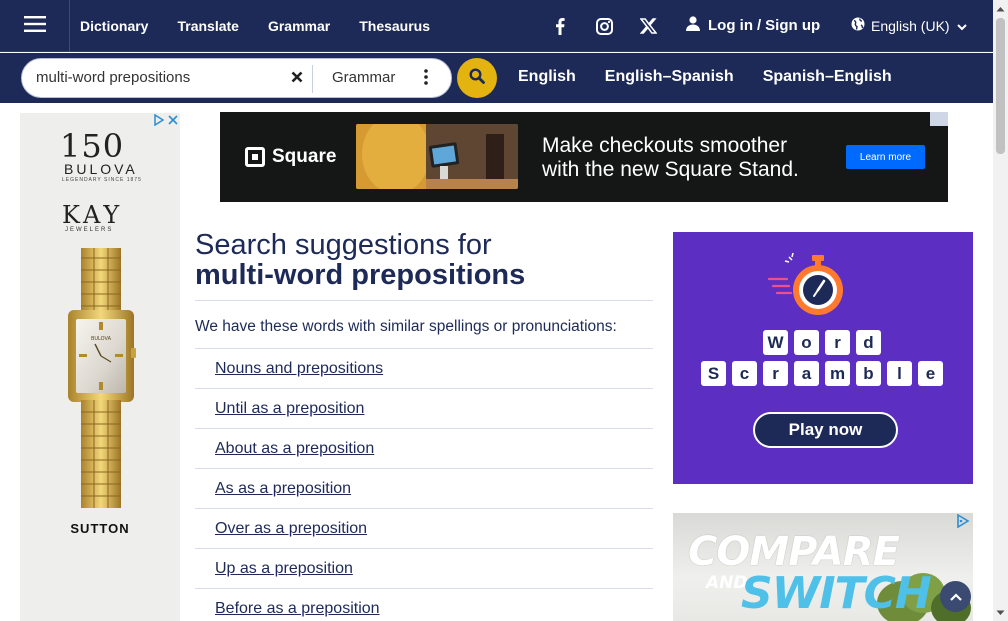  What do you see at coordinates (961, 26) in the screenshot?
I see `chevron-down-icon` at bounding box center [961, 26].